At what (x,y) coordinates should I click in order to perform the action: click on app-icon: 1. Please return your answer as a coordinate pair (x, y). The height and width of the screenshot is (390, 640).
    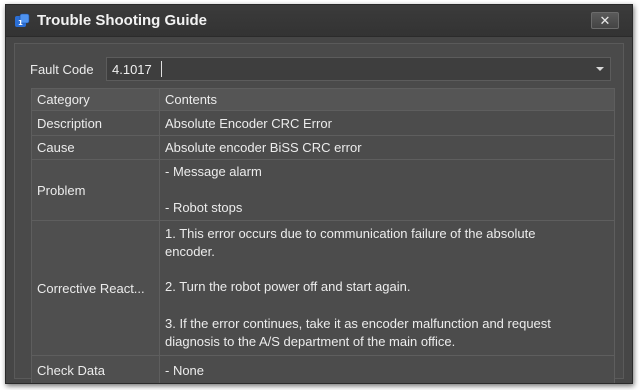
    Looking at the image, I should click on (22, 20).